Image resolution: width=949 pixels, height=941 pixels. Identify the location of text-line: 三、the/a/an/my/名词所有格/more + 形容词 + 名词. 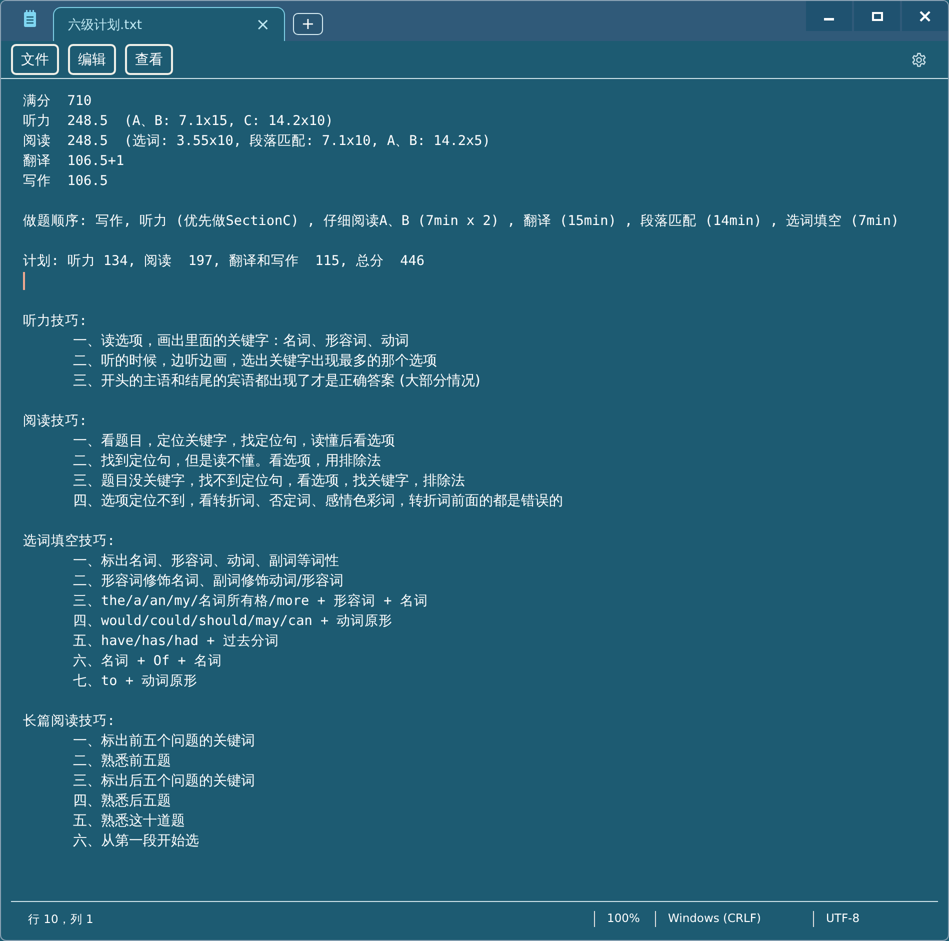
(250, 601).